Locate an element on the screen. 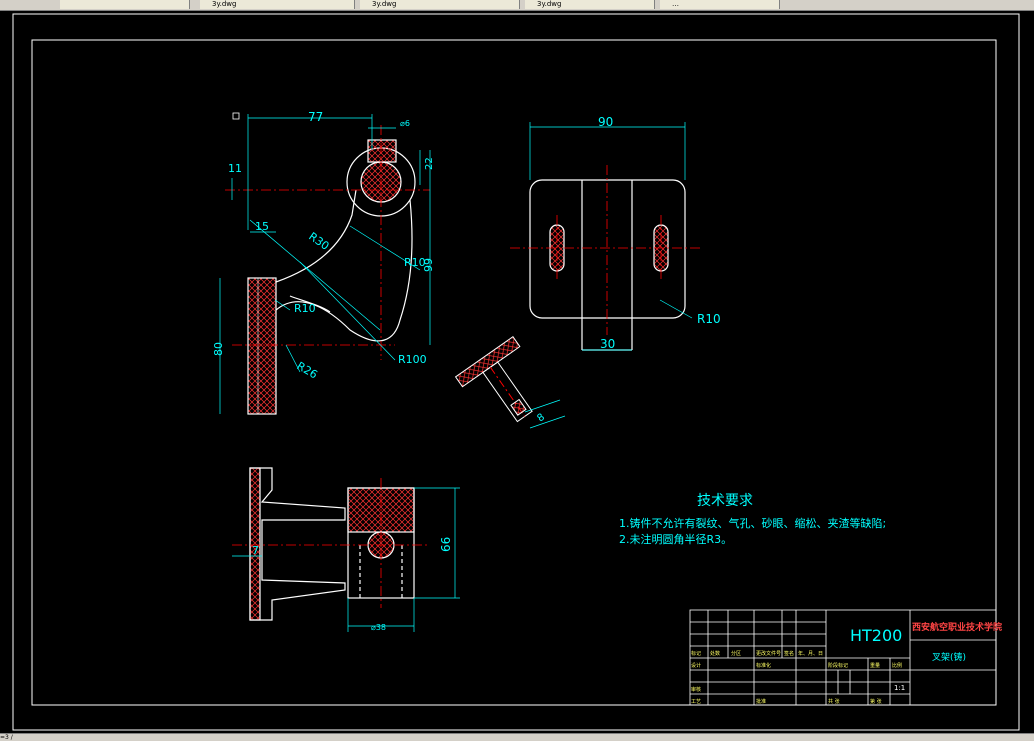 The width and height of the screenshot is (1034, 741). dim-66: 66 is located at coordinates (446, 544).